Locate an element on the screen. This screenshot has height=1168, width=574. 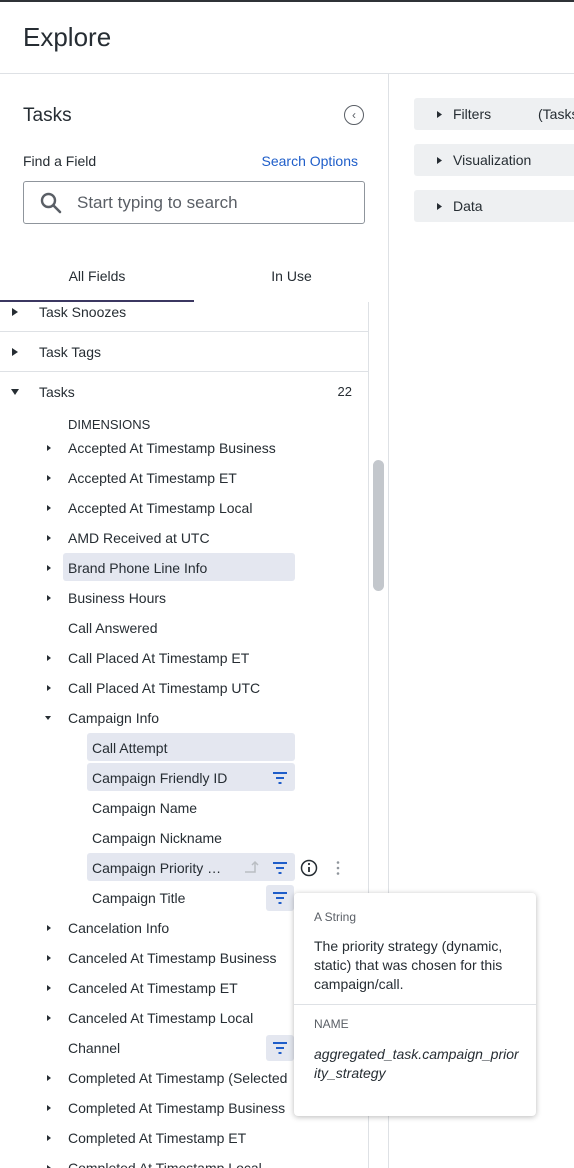
field-search-box is located at coordinates (194, 202).